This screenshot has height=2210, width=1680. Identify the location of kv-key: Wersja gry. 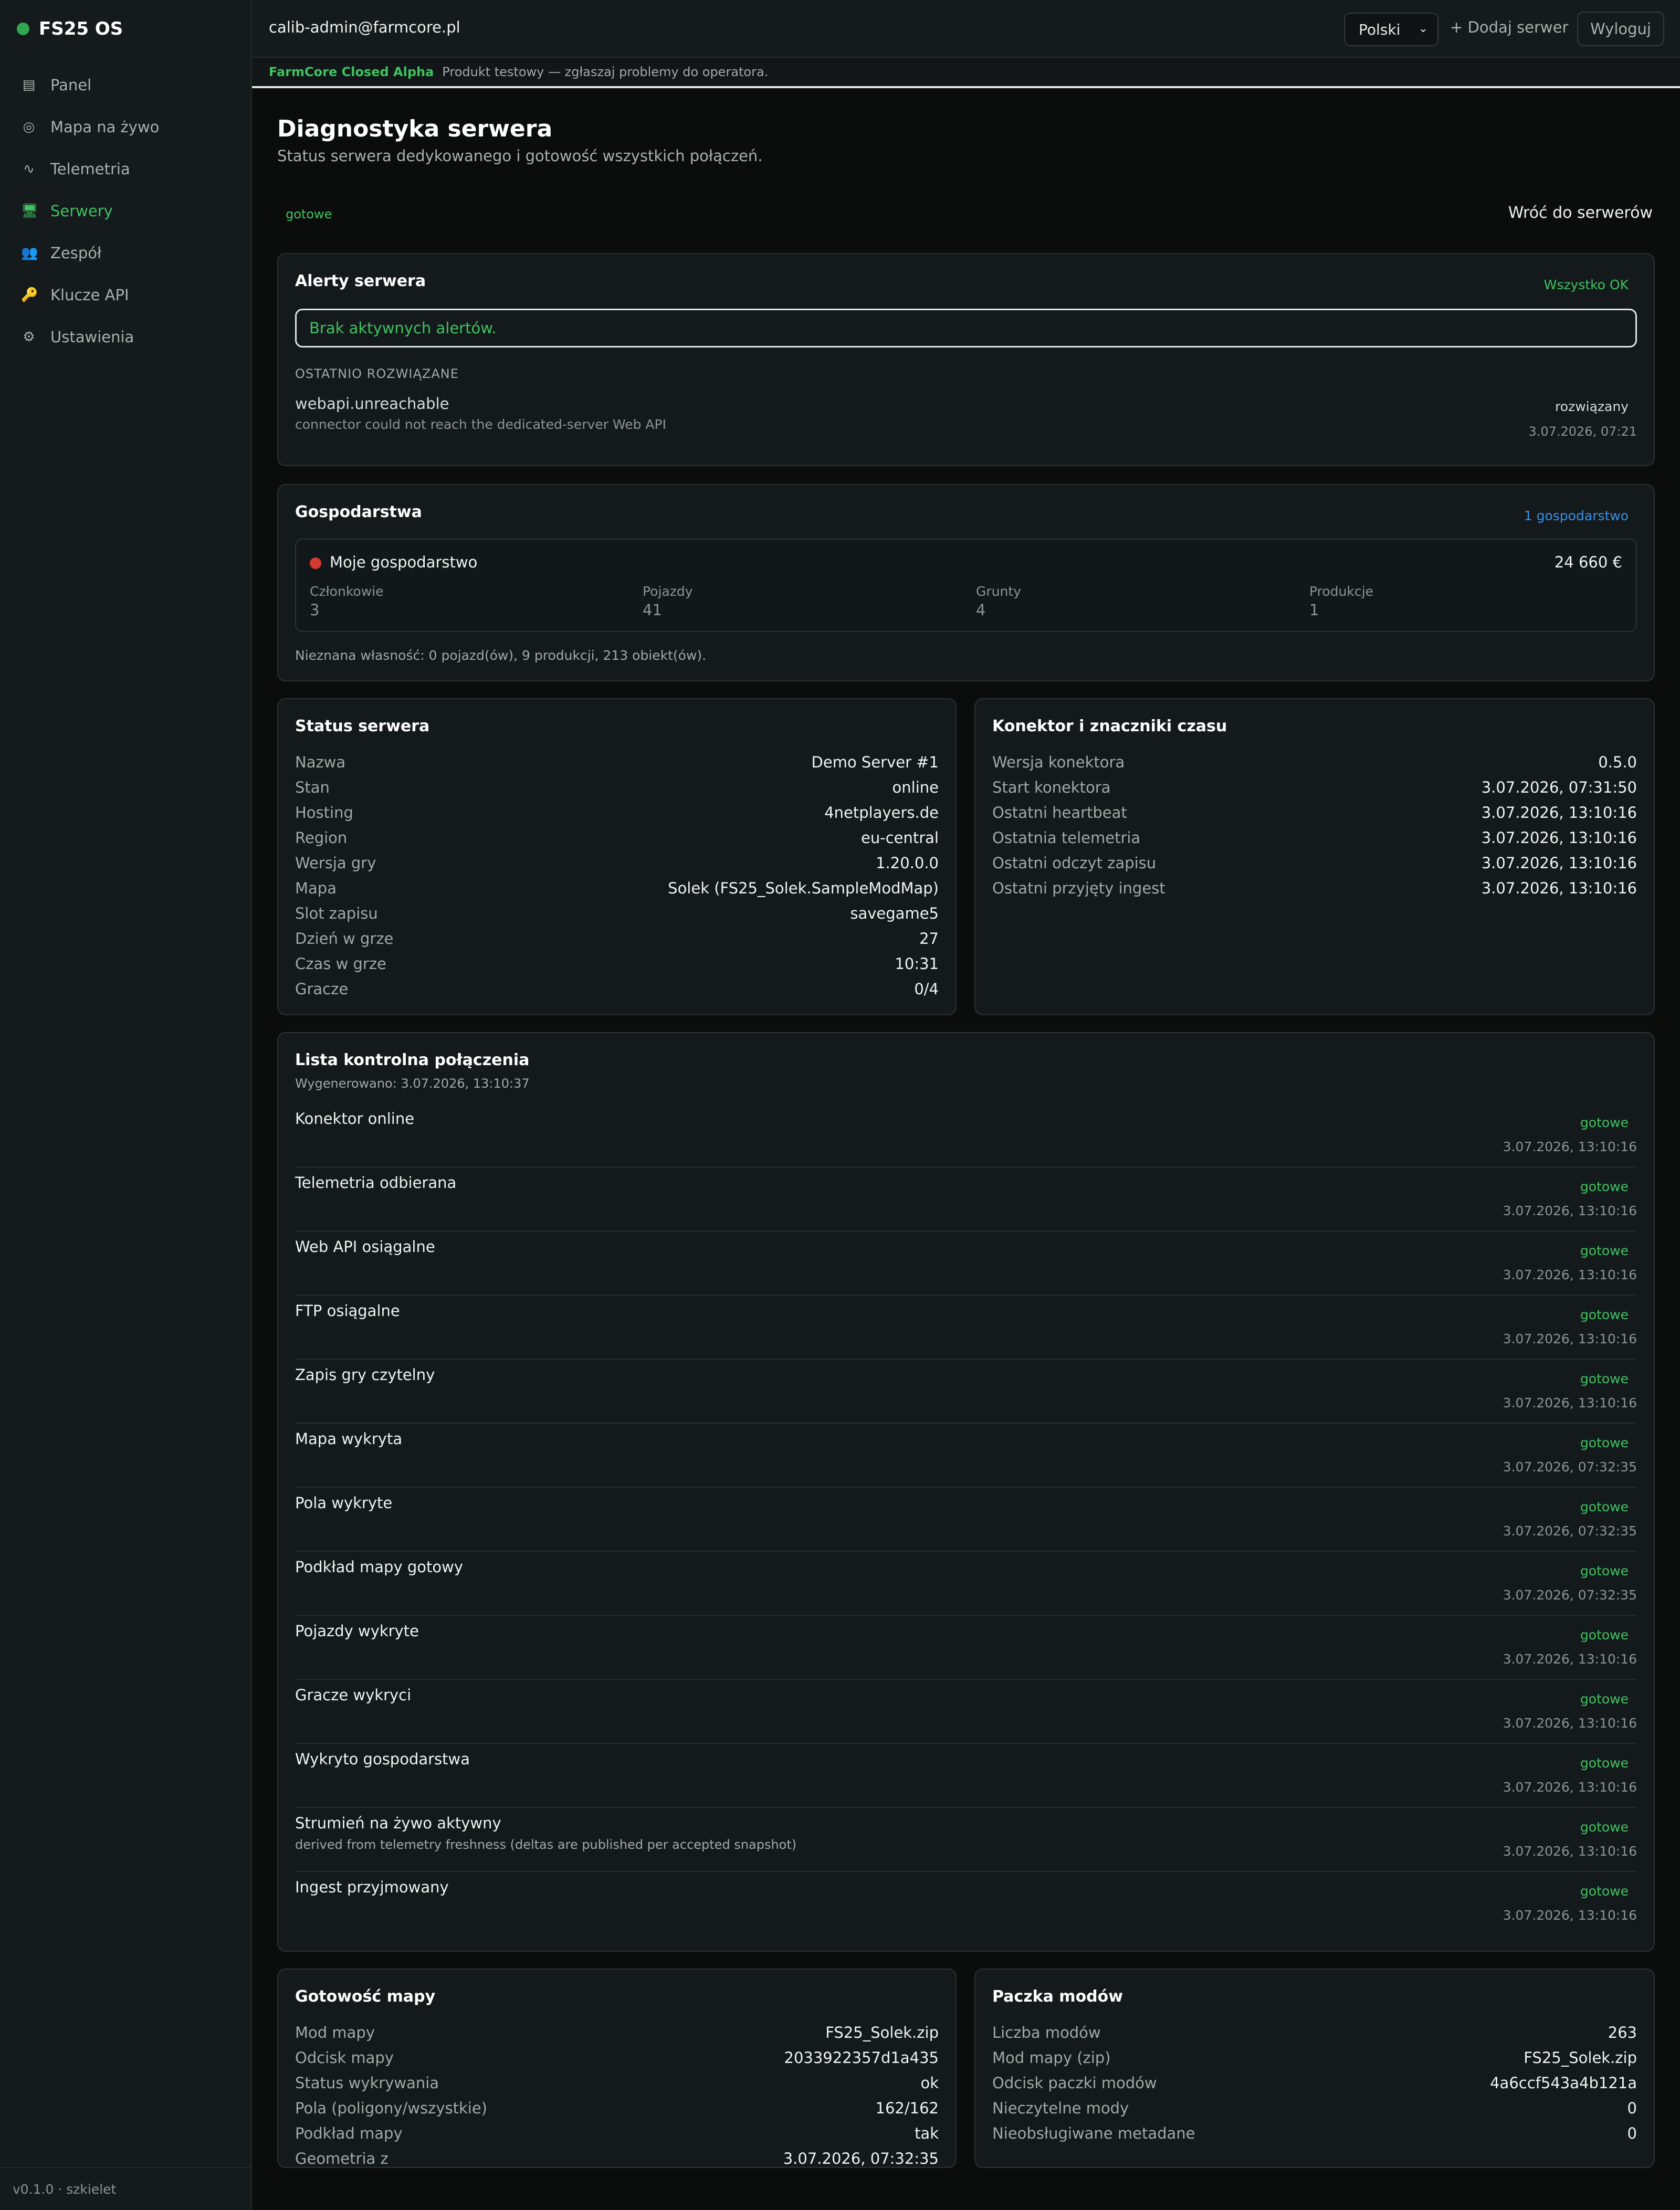
(335, 863).